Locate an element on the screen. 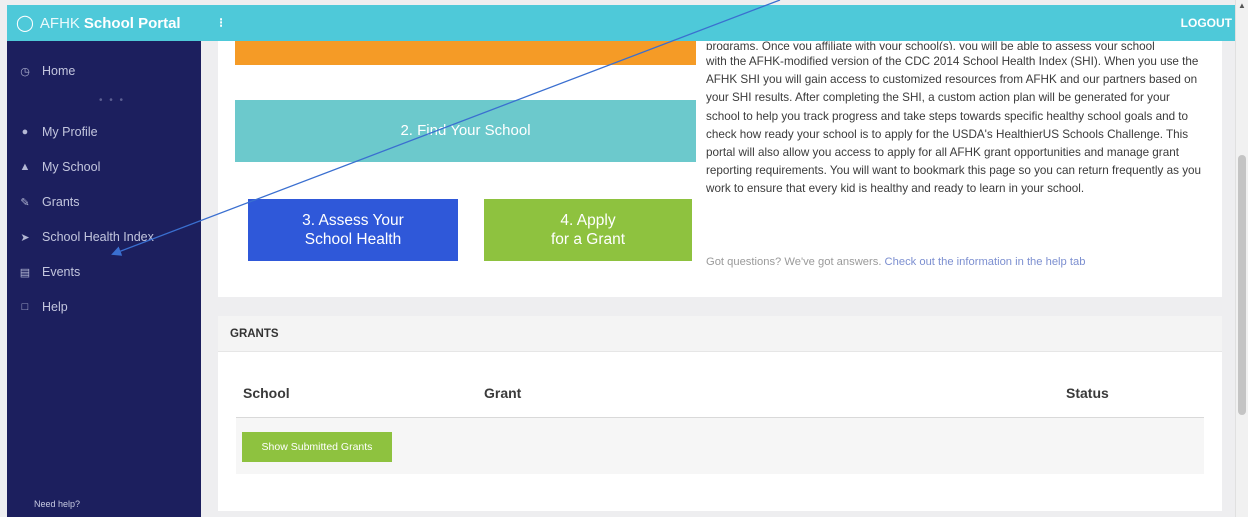 The image size is (1248, 517). questions-text: Got questions? We've got answers. is located at coordinates (794, 262).